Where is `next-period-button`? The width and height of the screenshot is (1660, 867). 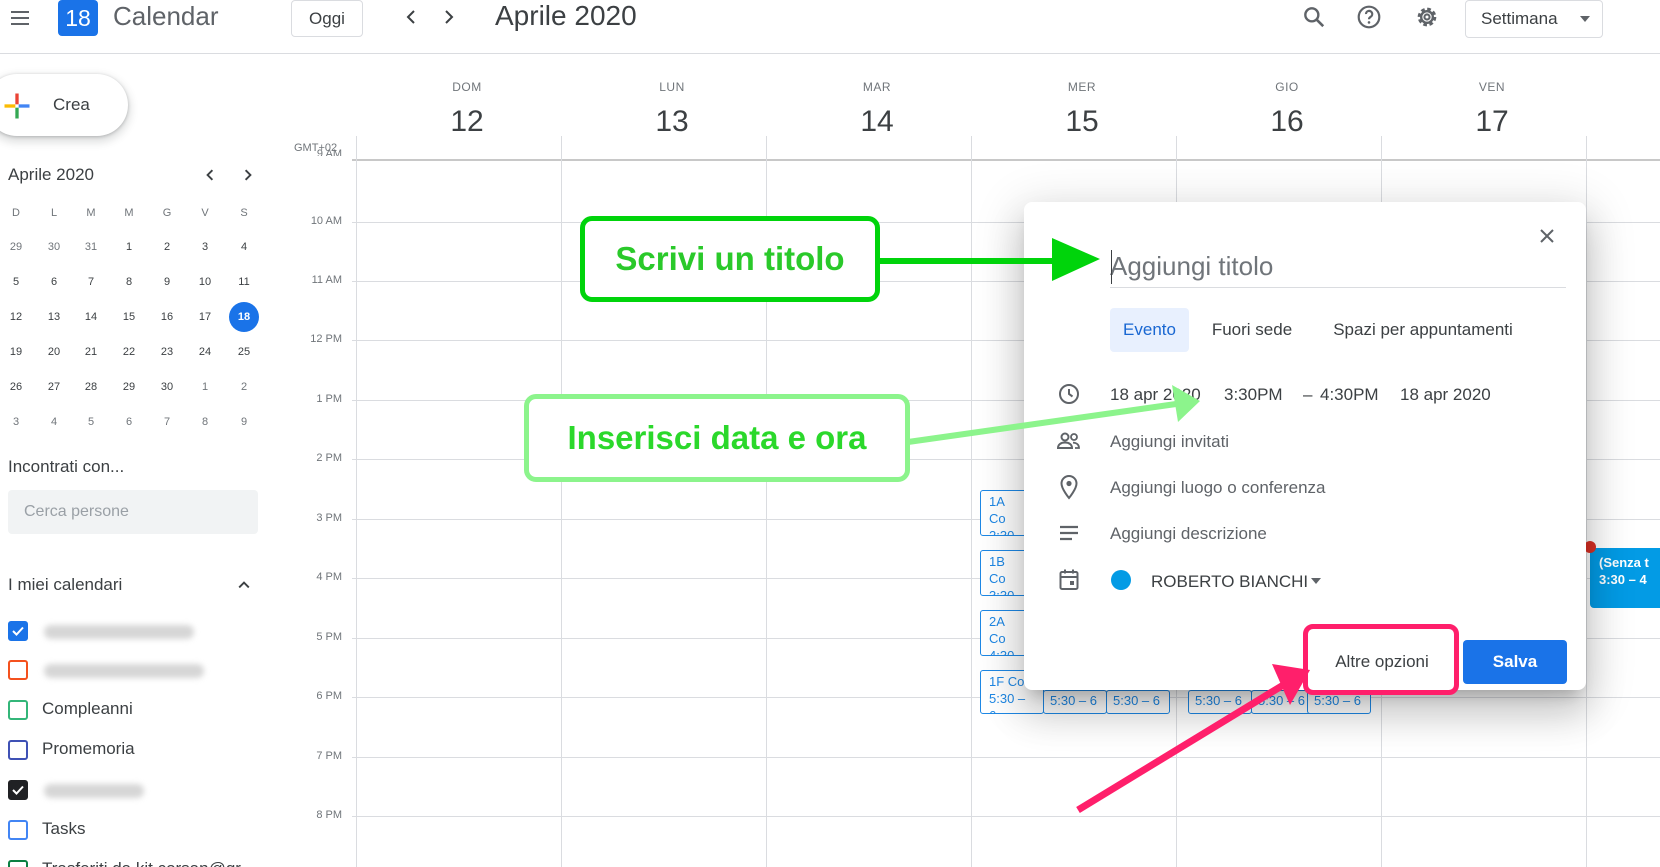 next-period-button is located at coordinates (449, 17).